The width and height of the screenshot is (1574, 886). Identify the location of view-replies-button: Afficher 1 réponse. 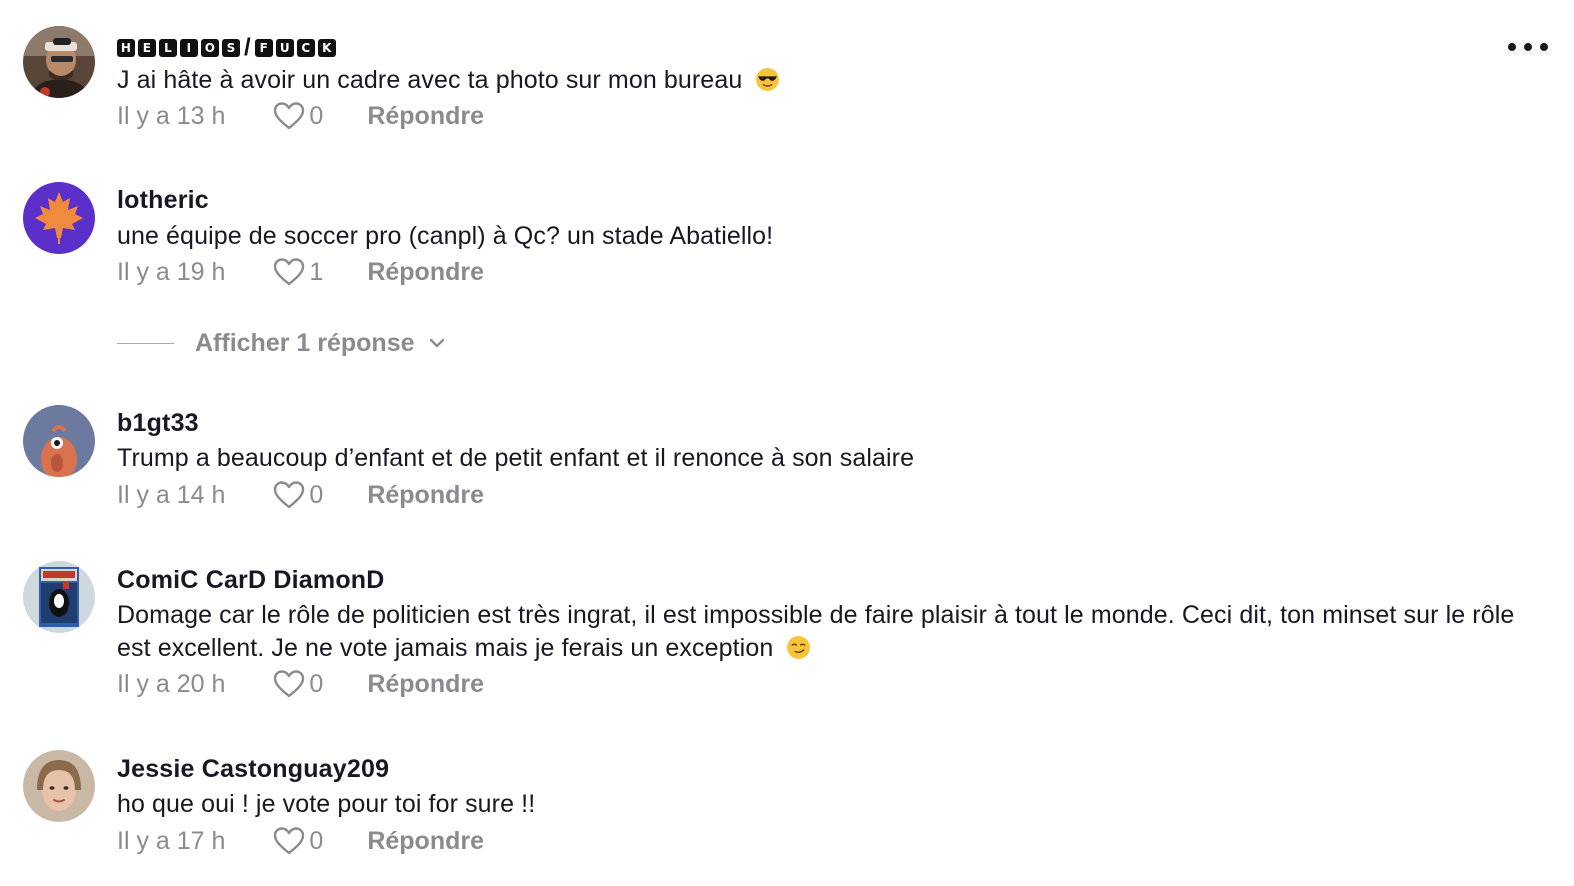
(282, 343).